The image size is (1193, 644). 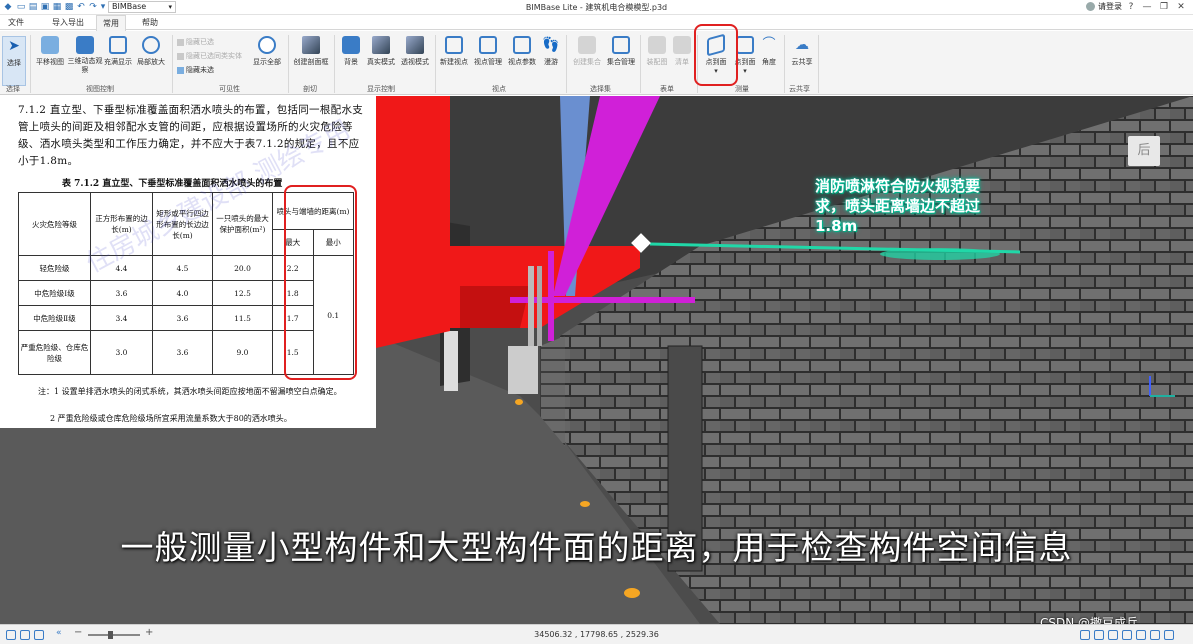 What do you see at coordinates (118, 61) in the screenshot?
I see `fit-all-button: 充满显示` at bounding box center [118, 61].